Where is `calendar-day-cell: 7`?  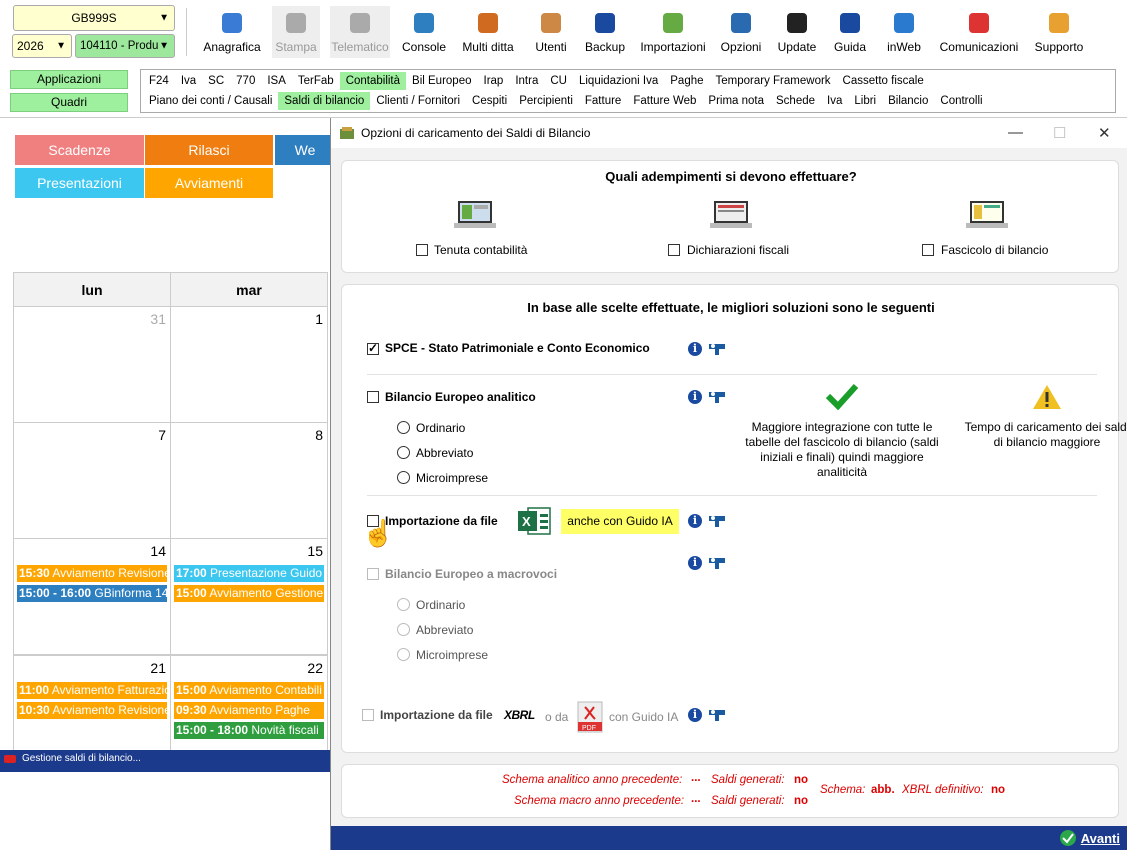 calendar-day-cell: 7 is located at coordinates (92, 480).